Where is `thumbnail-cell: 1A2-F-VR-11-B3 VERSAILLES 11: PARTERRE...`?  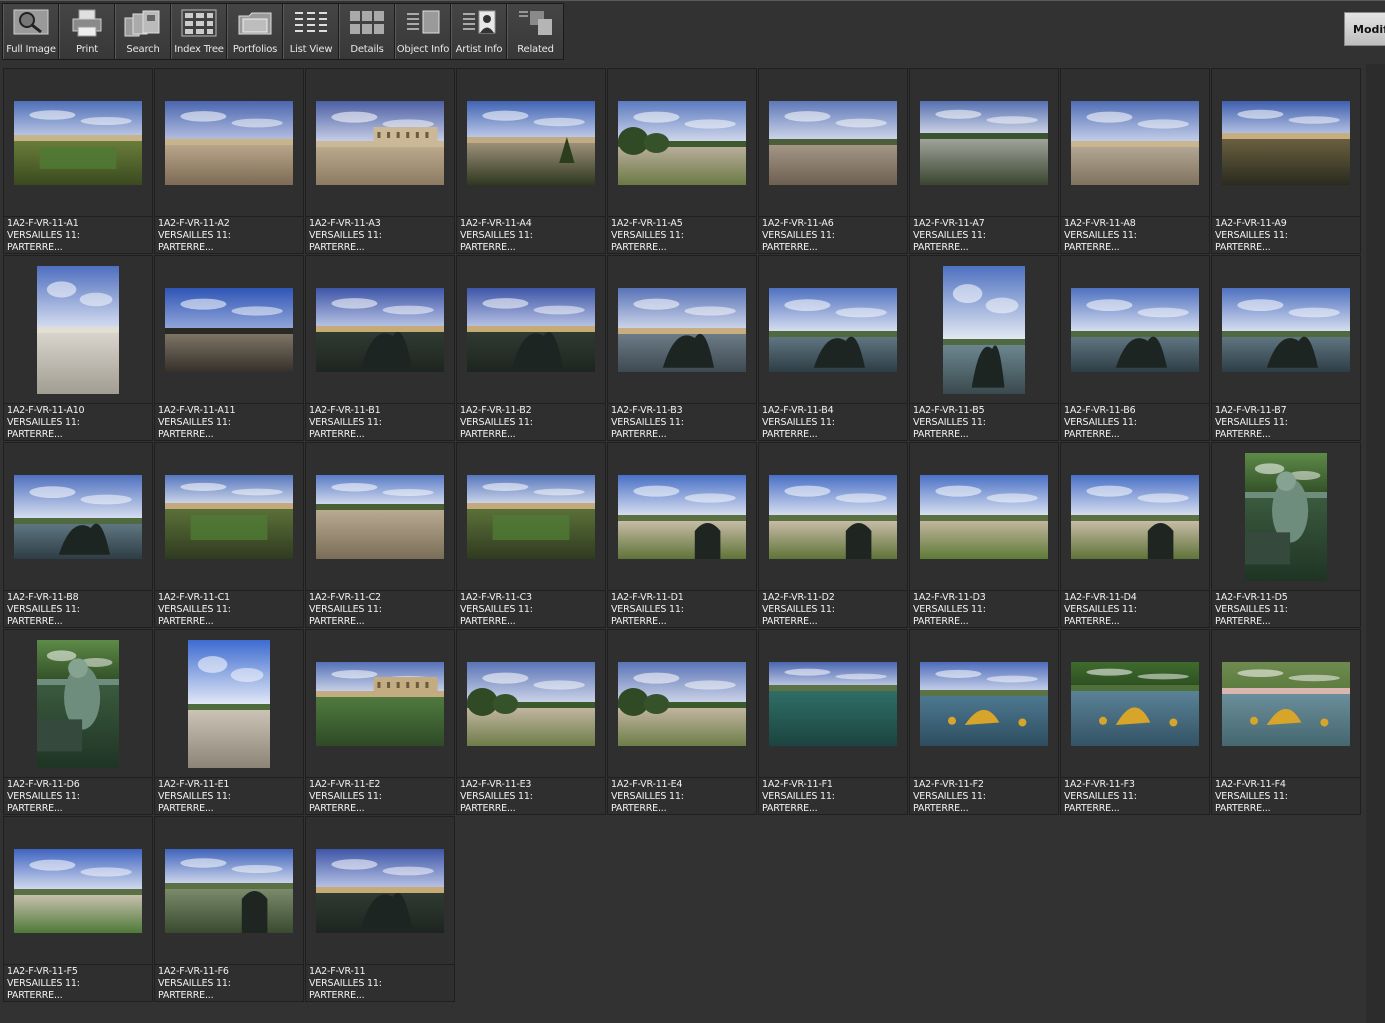 thumbnail-cell: 1A2-F-VR-11-B3 VERSAILLES 11: PARTERRE... is located at coordinates (682, 348).